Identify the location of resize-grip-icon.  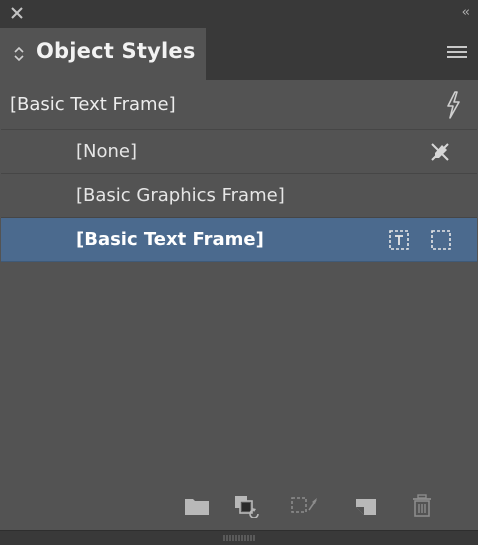
(240, 538).